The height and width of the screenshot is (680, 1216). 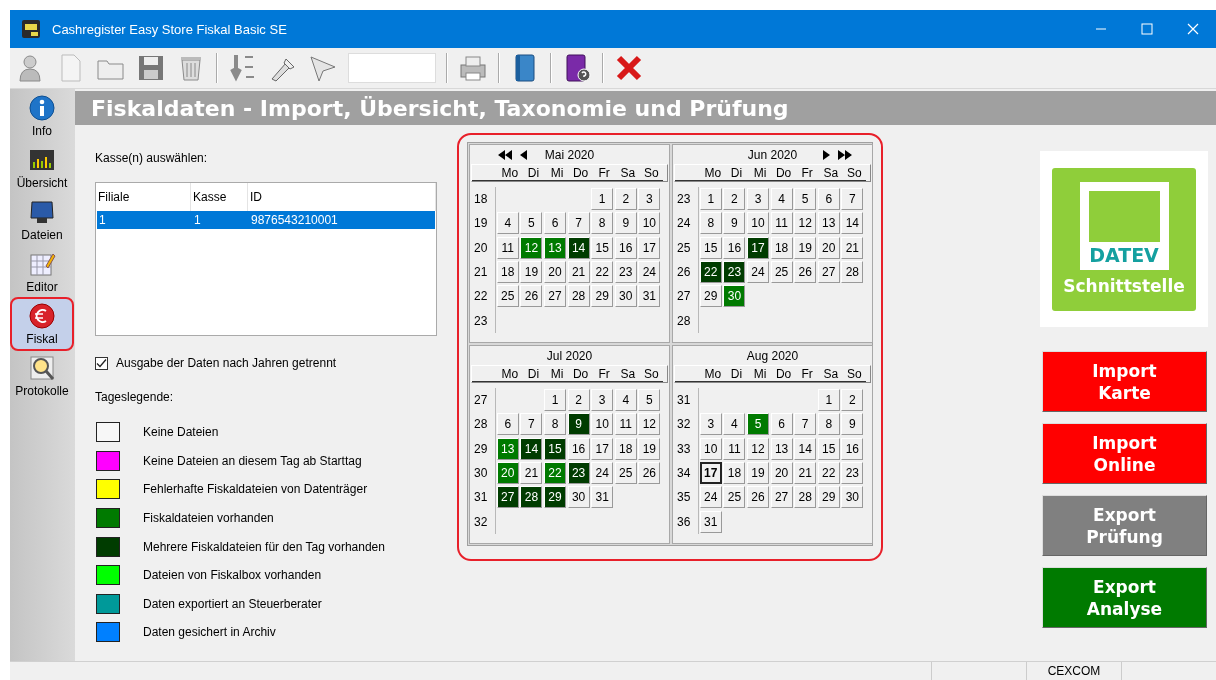 I want to click on sidebar-item: Protokolle, so click(x=42, y=376).